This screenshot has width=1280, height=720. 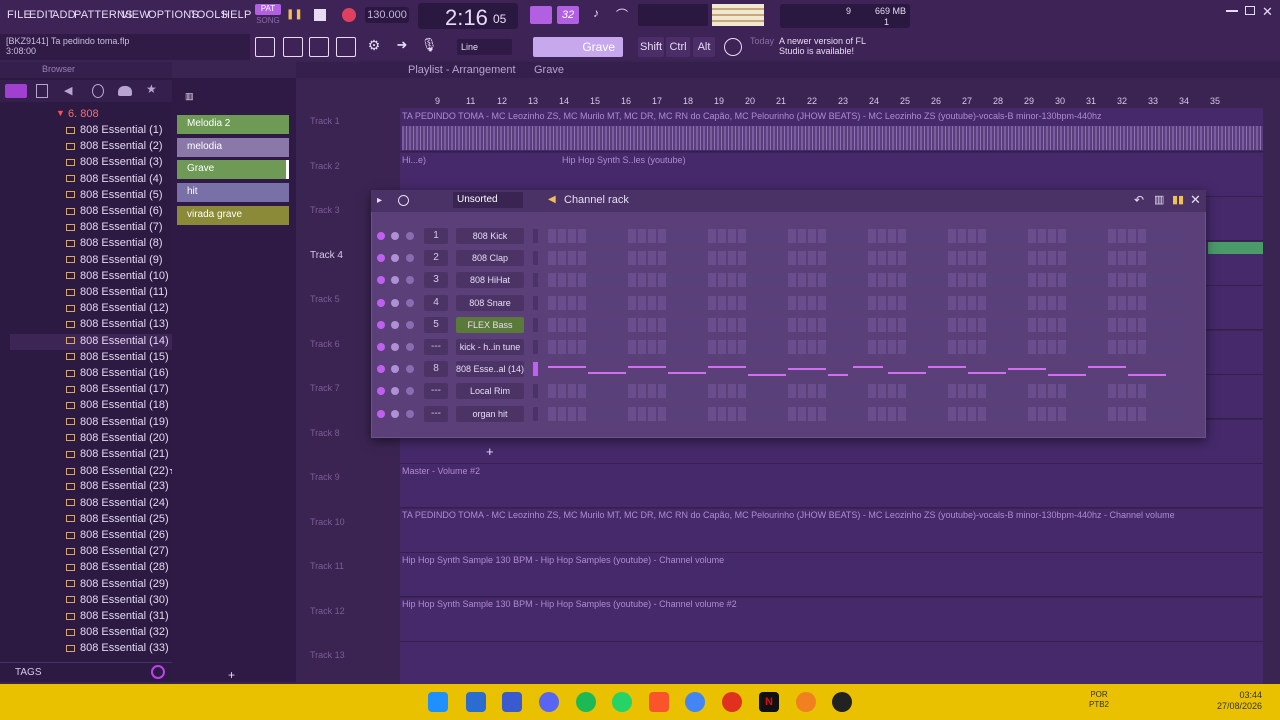 I want to click on browser-item: 808 Essential (10), so click(x=119, y=278).